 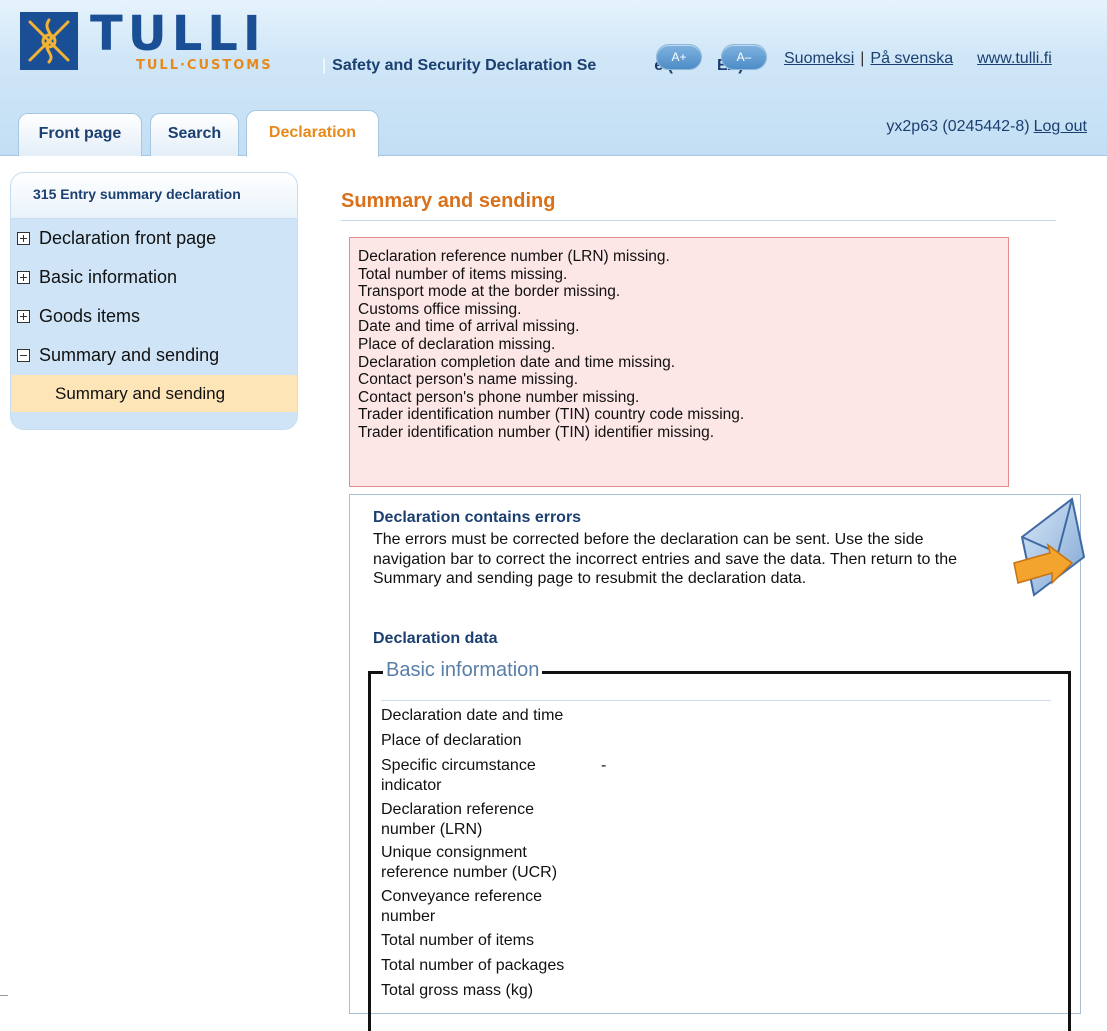 What do you see at coordinates (448, 201) in the screenshot?
I see `page-title: Summary and sending` at bounding box center [448, 201].